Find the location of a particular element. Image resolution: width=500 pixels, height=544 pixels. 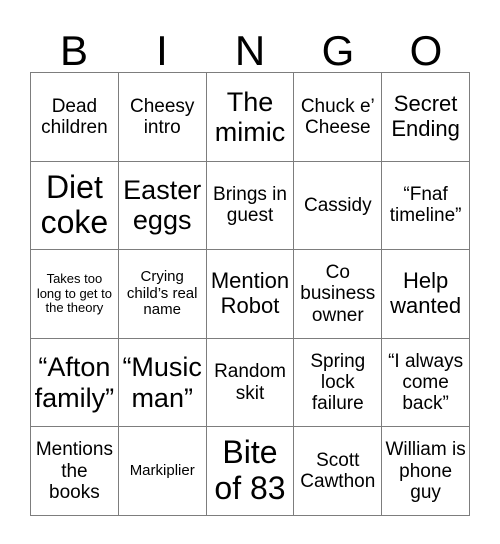

bingo-cell-label: Cassidy is located at coordinates (338, 205).